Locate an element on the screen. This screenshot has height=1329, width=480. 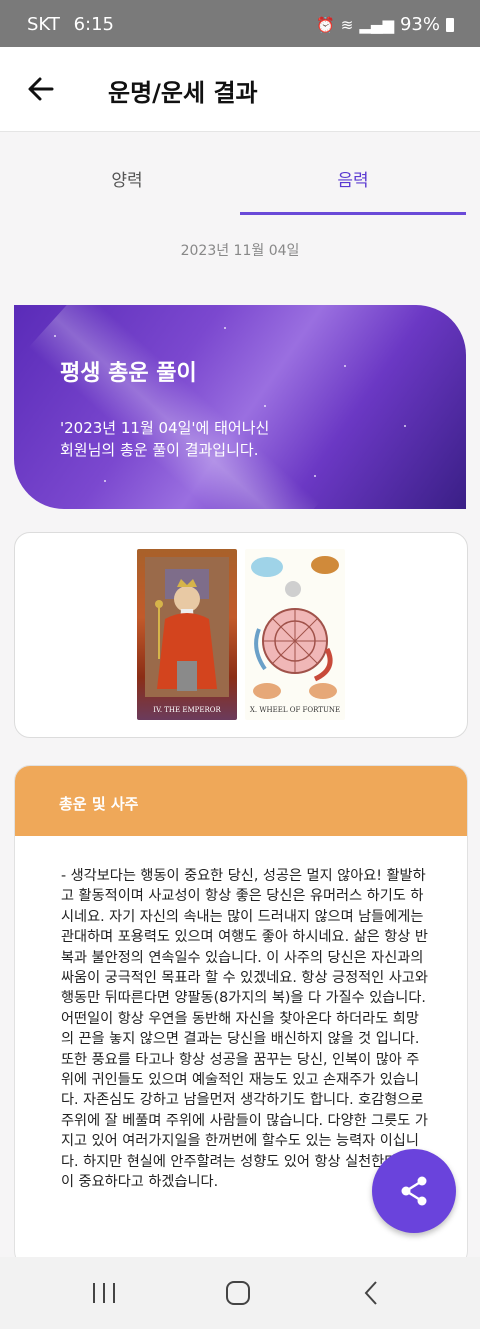
emperor-card-label: IV. THE EMPEROR is located at coordinates (187, 710).